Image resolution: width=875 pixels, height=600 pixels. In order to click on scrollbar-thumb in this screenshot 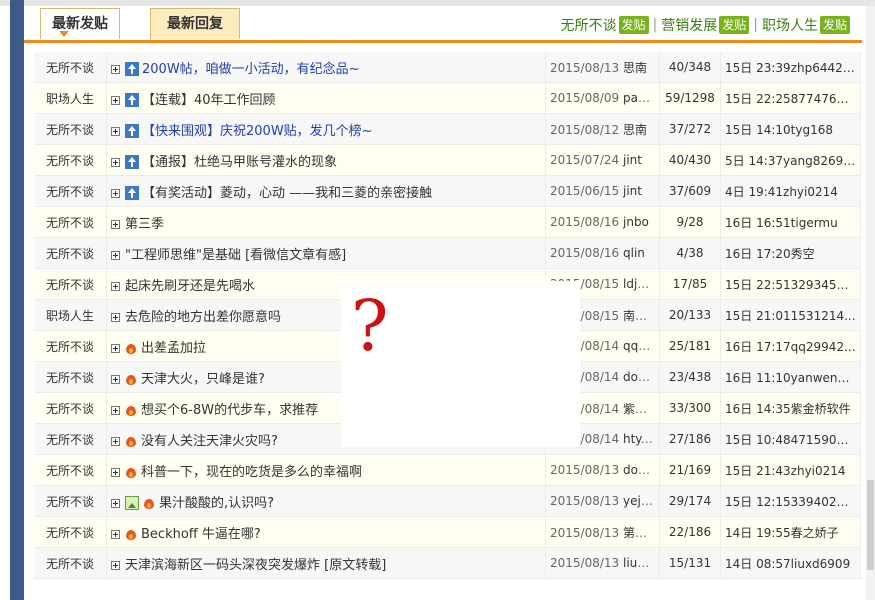, I will do `click(870, 525)`.